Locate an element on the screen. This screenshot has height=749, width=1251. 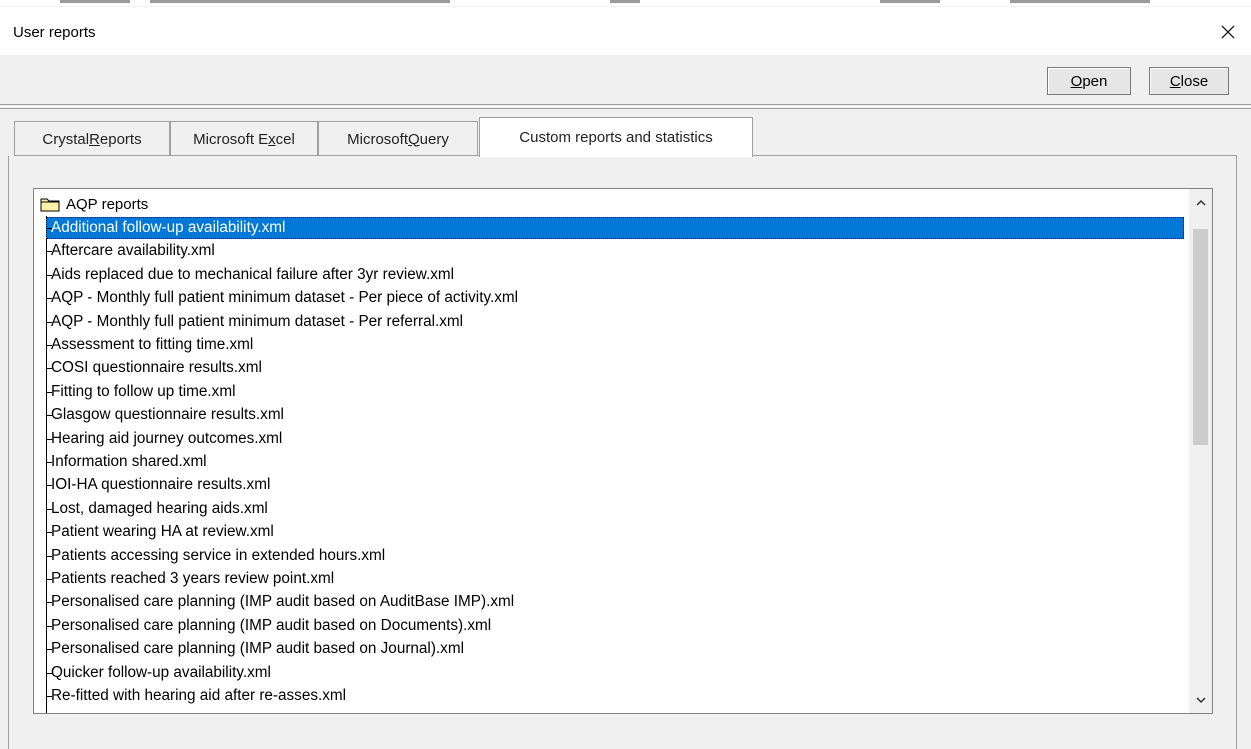
window-title: User reports is located at coordinates (54, 32).